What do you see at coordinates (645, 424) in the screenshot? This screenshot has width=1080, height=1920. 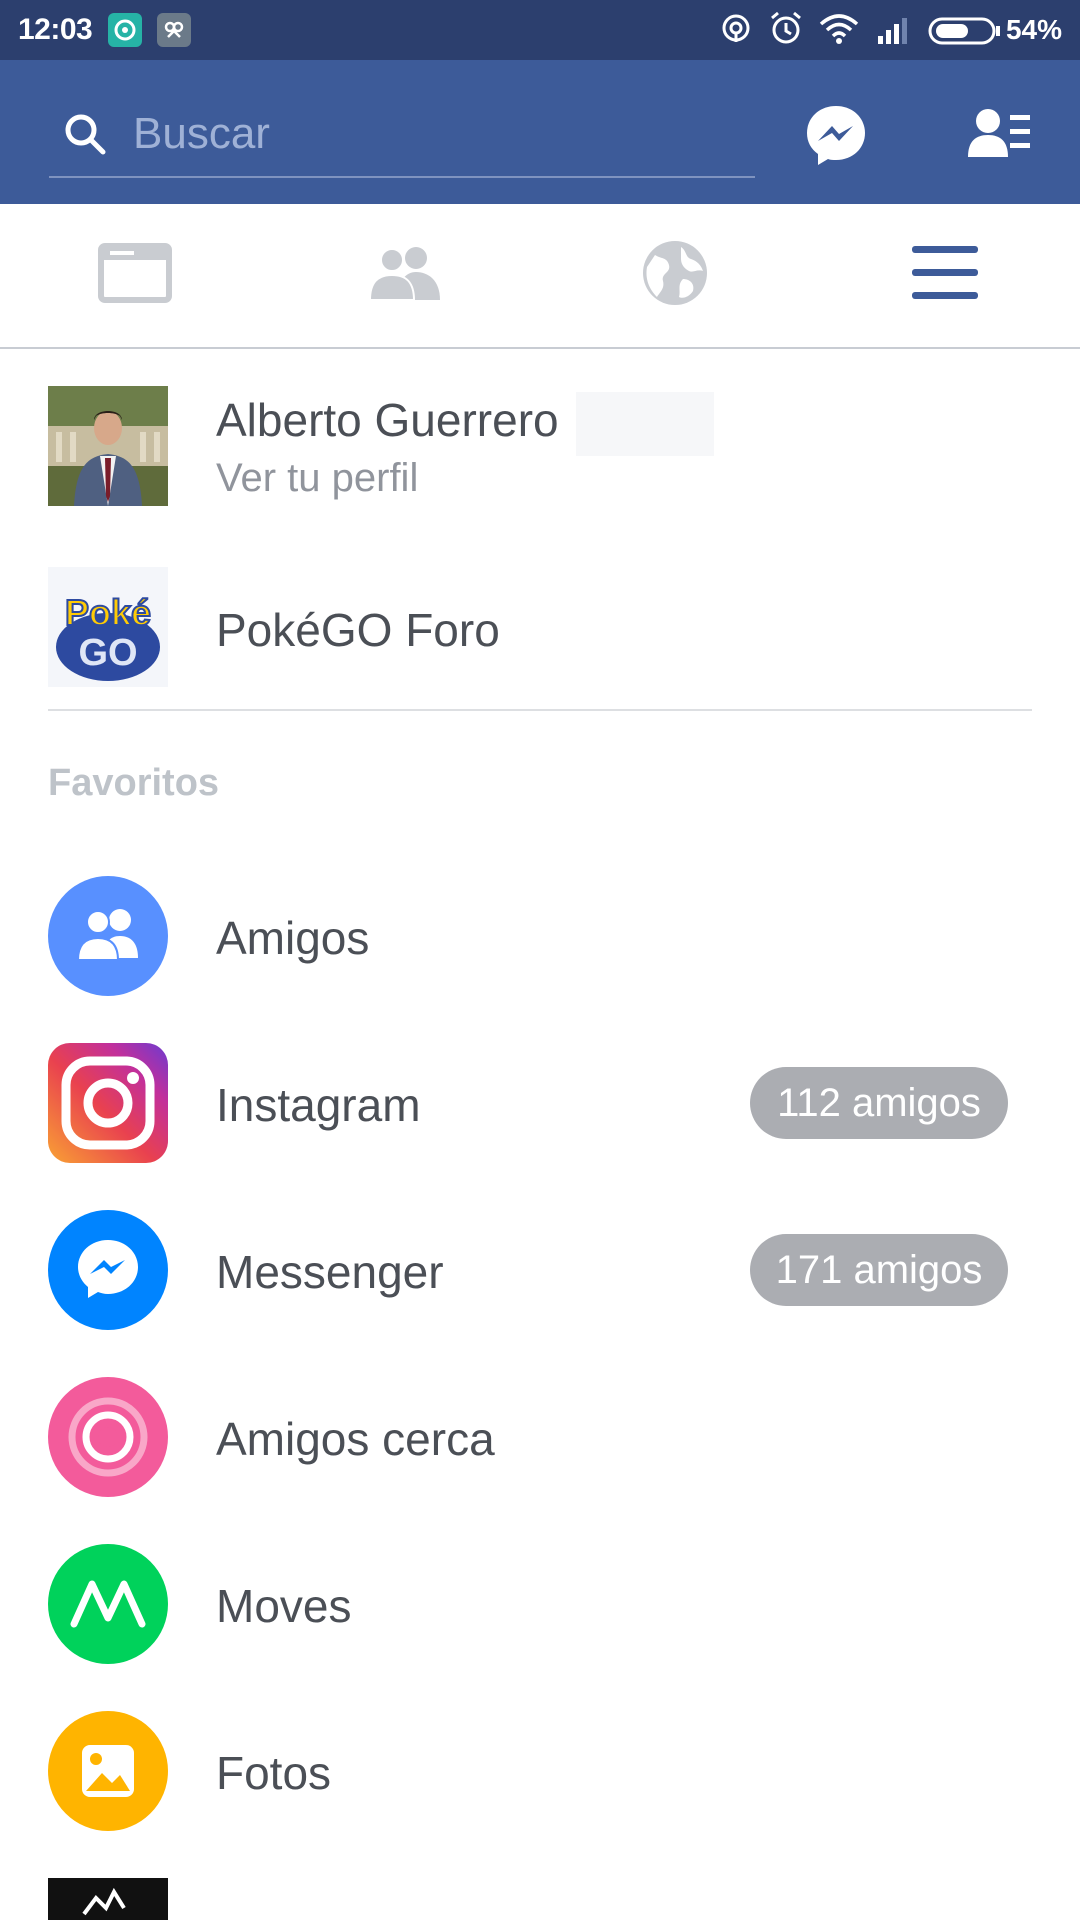 I see `redacted-area` at bounding box center [645, 424].